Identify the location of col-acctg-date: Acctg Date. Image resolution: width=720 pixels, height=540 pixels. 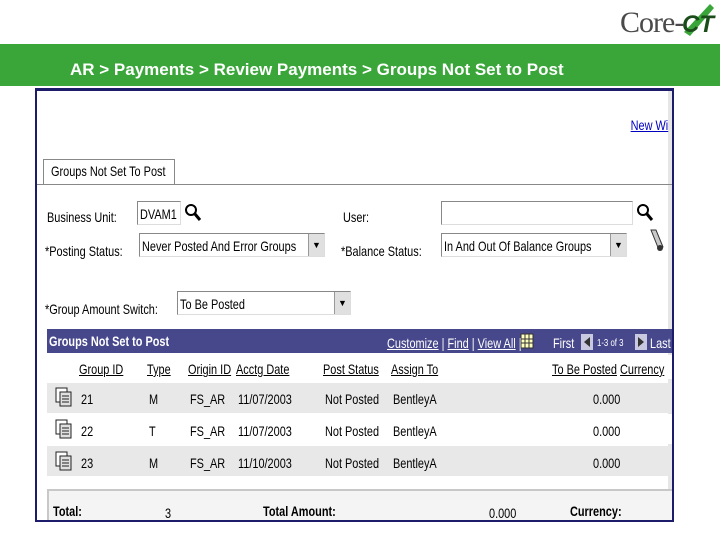
(262, 369).